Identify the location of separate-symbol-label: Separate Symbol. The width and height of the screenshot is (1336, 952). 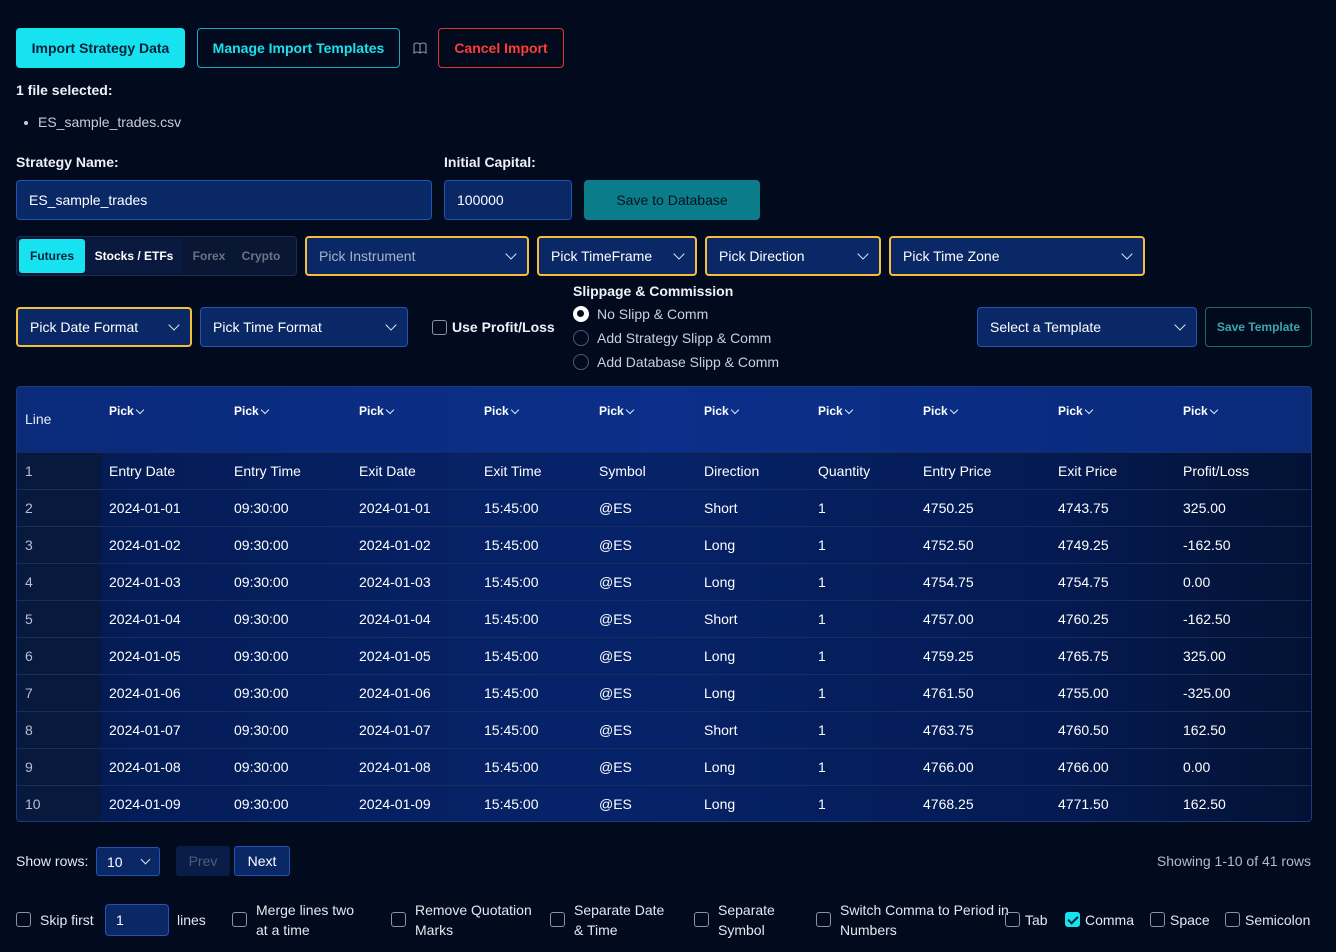
(746, 920).